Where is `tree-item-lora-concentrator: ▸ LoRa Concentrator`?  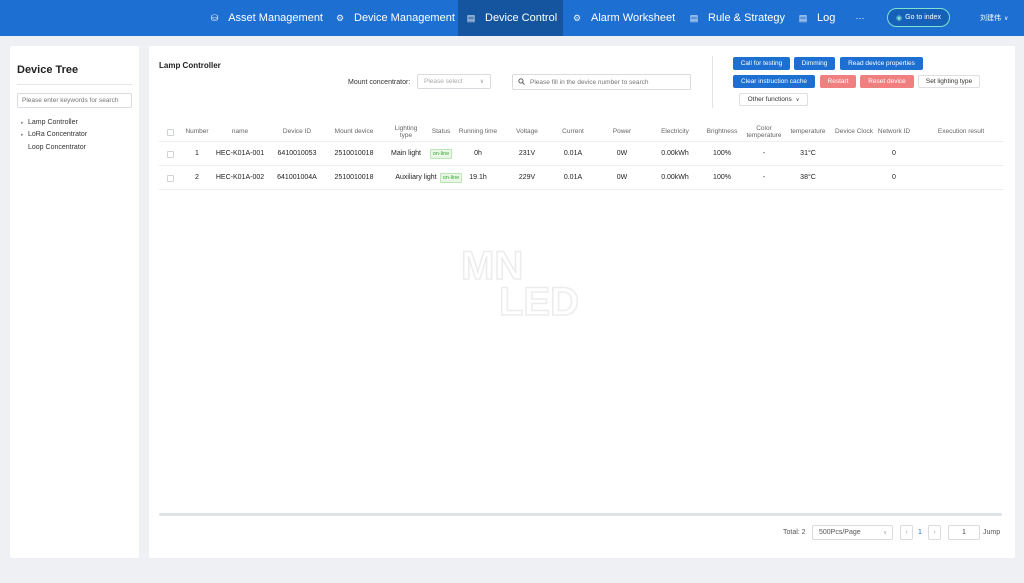
tree-item-lora-concentrator: ▸ LoRa Concentrator is located at coordinates (54, 134).